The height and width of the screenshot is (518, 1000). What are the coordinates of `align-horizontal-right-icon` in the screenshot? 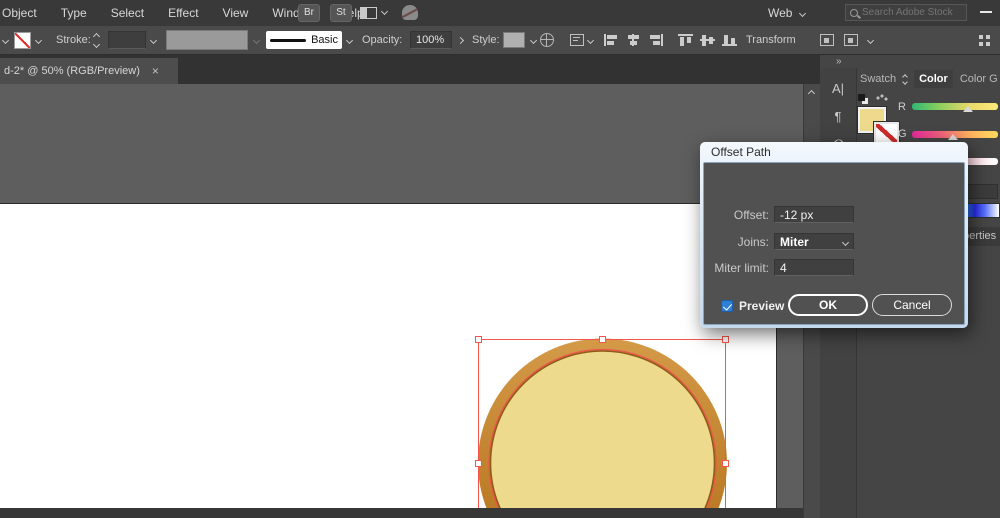 It's located at (655, 40).